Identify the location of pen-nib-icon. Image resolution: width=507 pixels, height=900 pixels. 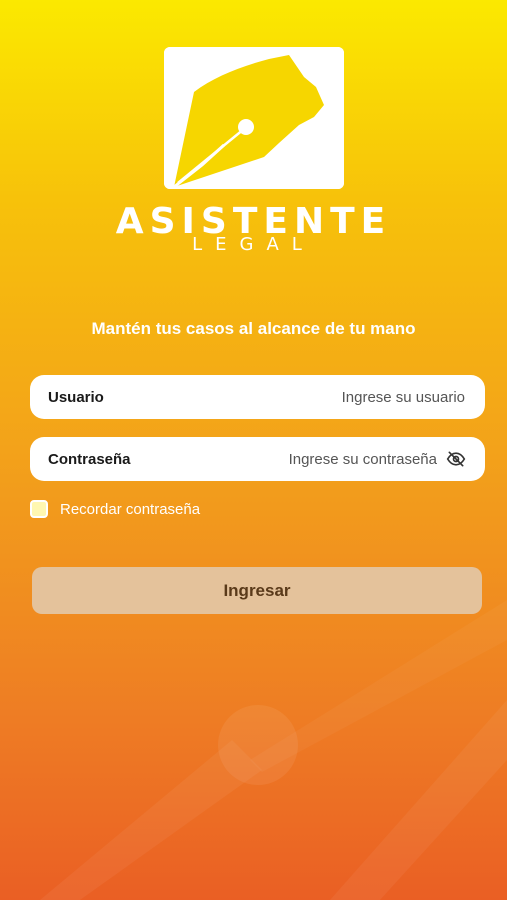
(254, 118).